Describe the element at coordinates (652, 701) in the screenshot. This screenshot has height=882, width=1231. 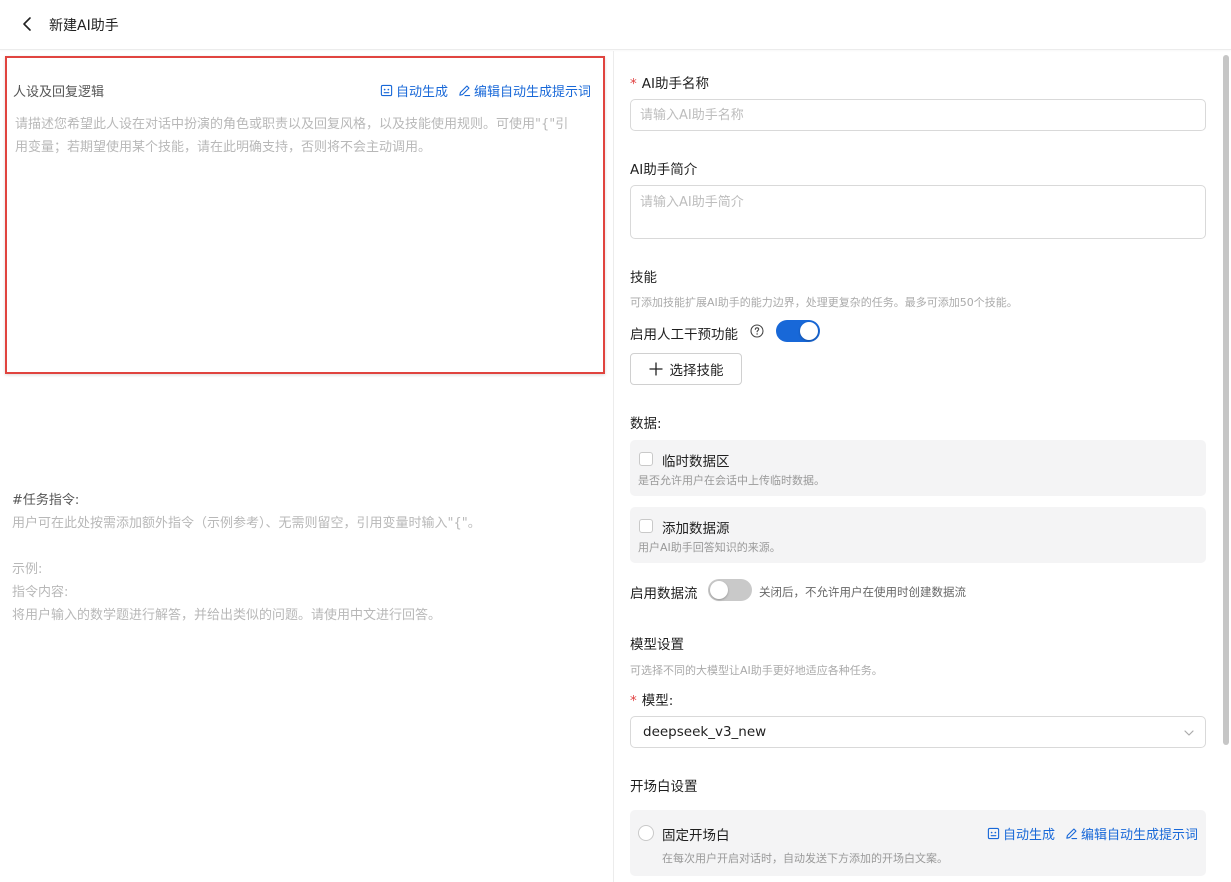
I see `model-label: * 模型:` at that location.